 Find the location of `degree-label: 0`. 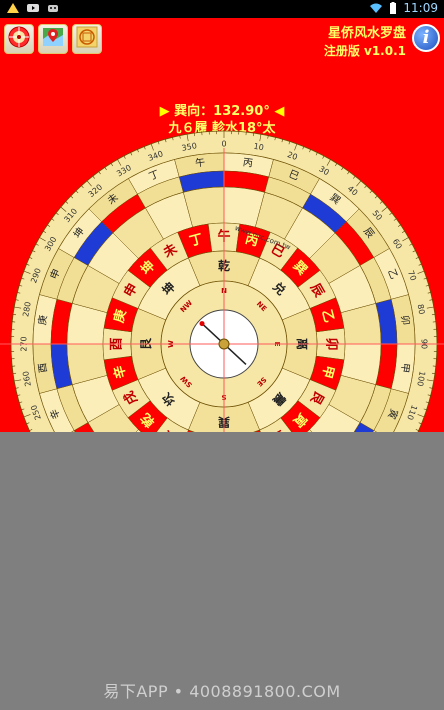

degree-label: 0 is located at coordinates (223, 144).